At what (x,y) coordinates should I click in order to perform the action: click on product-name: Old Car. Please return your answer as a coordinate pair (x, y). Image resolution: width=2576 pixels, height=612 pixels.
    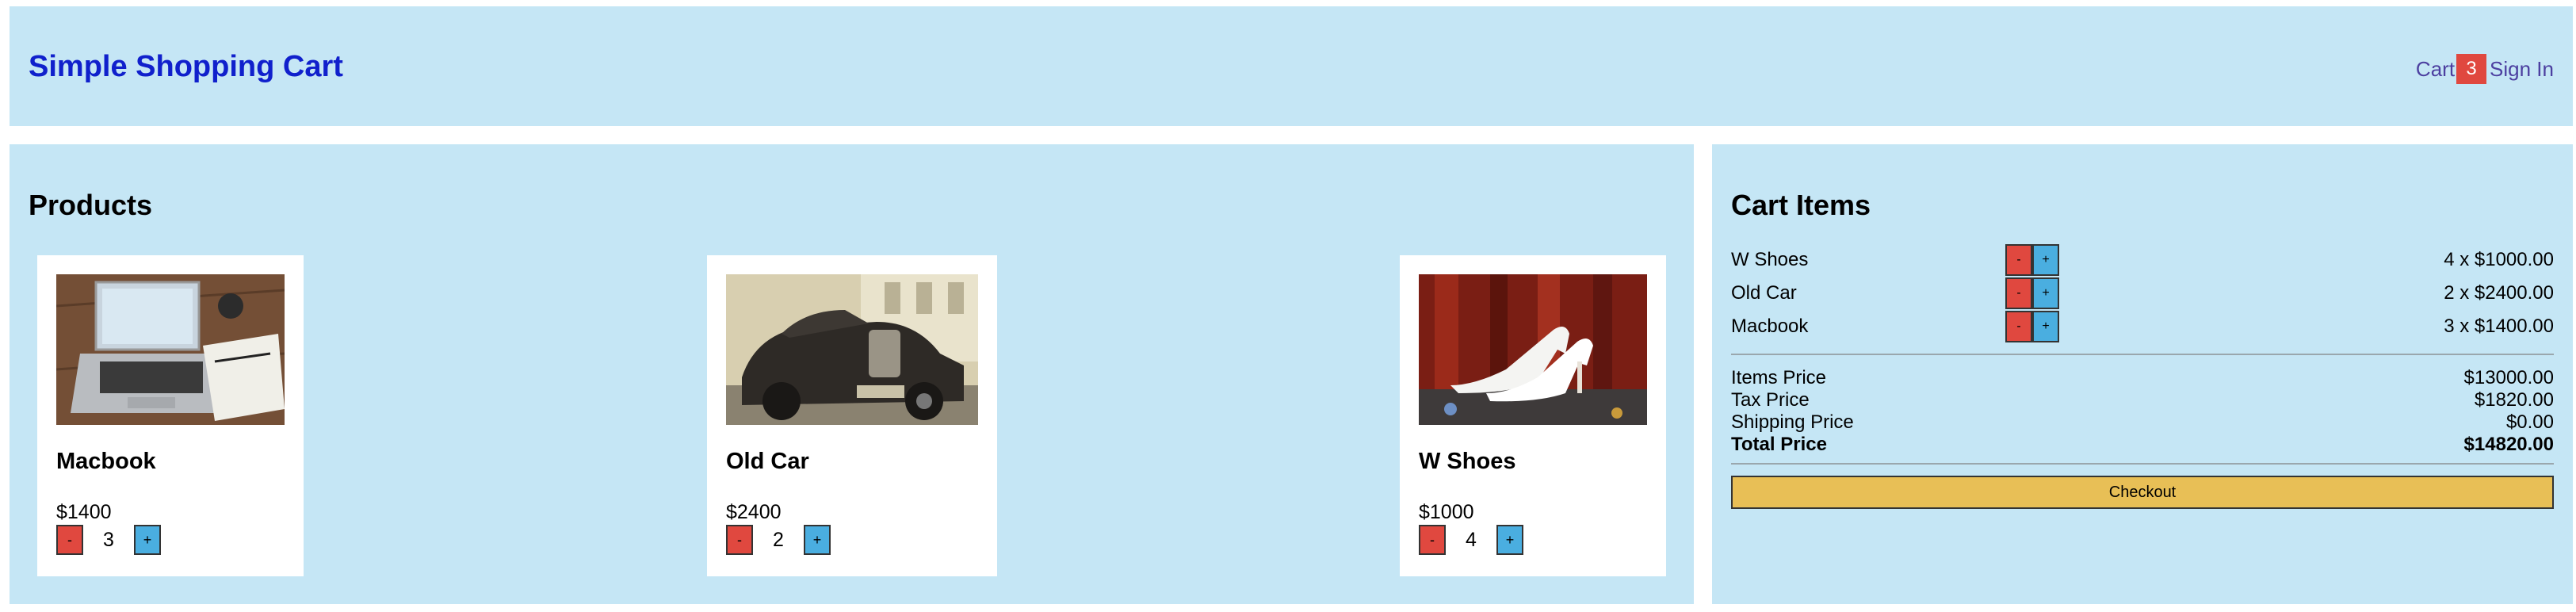
    Looking at the image, I should click on (767, 462).